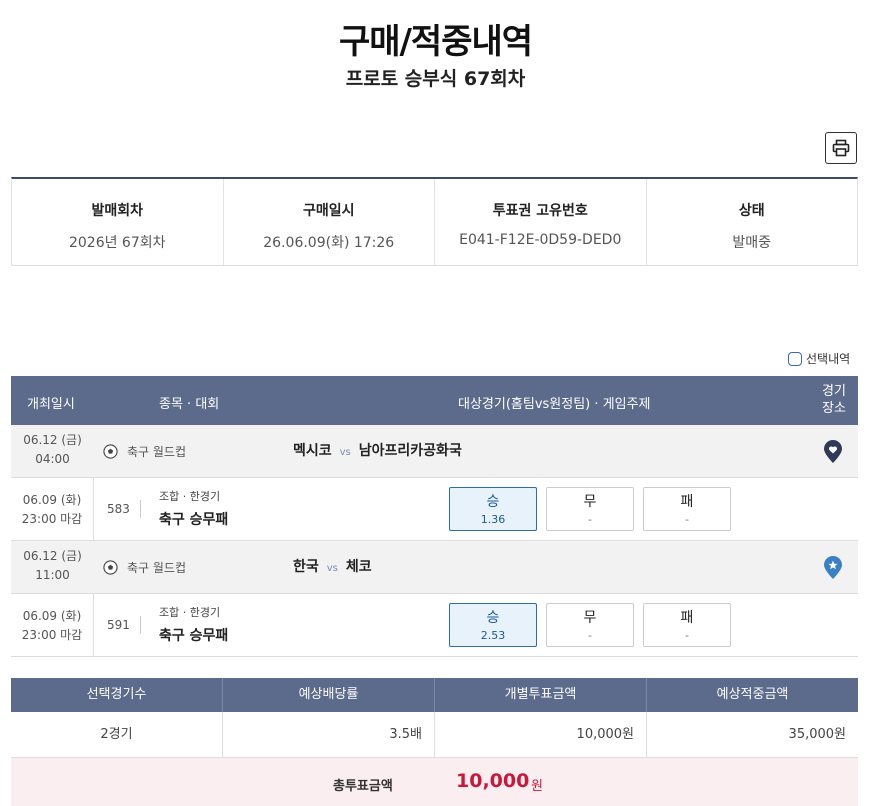 The height and width of the screenshot is (806, 871). What do you see at coordinates (328, 211) in the screenshot?
I see `info-header: 구매일시` at bounding box center [328, 211].